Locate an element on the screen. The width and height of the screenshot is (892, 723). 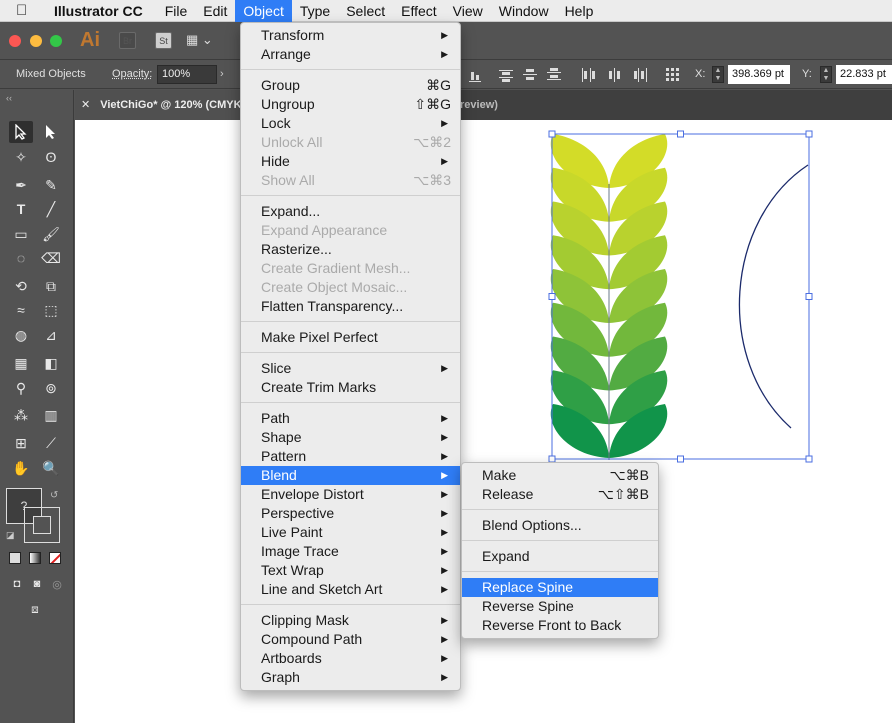
arc-path is located at coordinates (773, 296).